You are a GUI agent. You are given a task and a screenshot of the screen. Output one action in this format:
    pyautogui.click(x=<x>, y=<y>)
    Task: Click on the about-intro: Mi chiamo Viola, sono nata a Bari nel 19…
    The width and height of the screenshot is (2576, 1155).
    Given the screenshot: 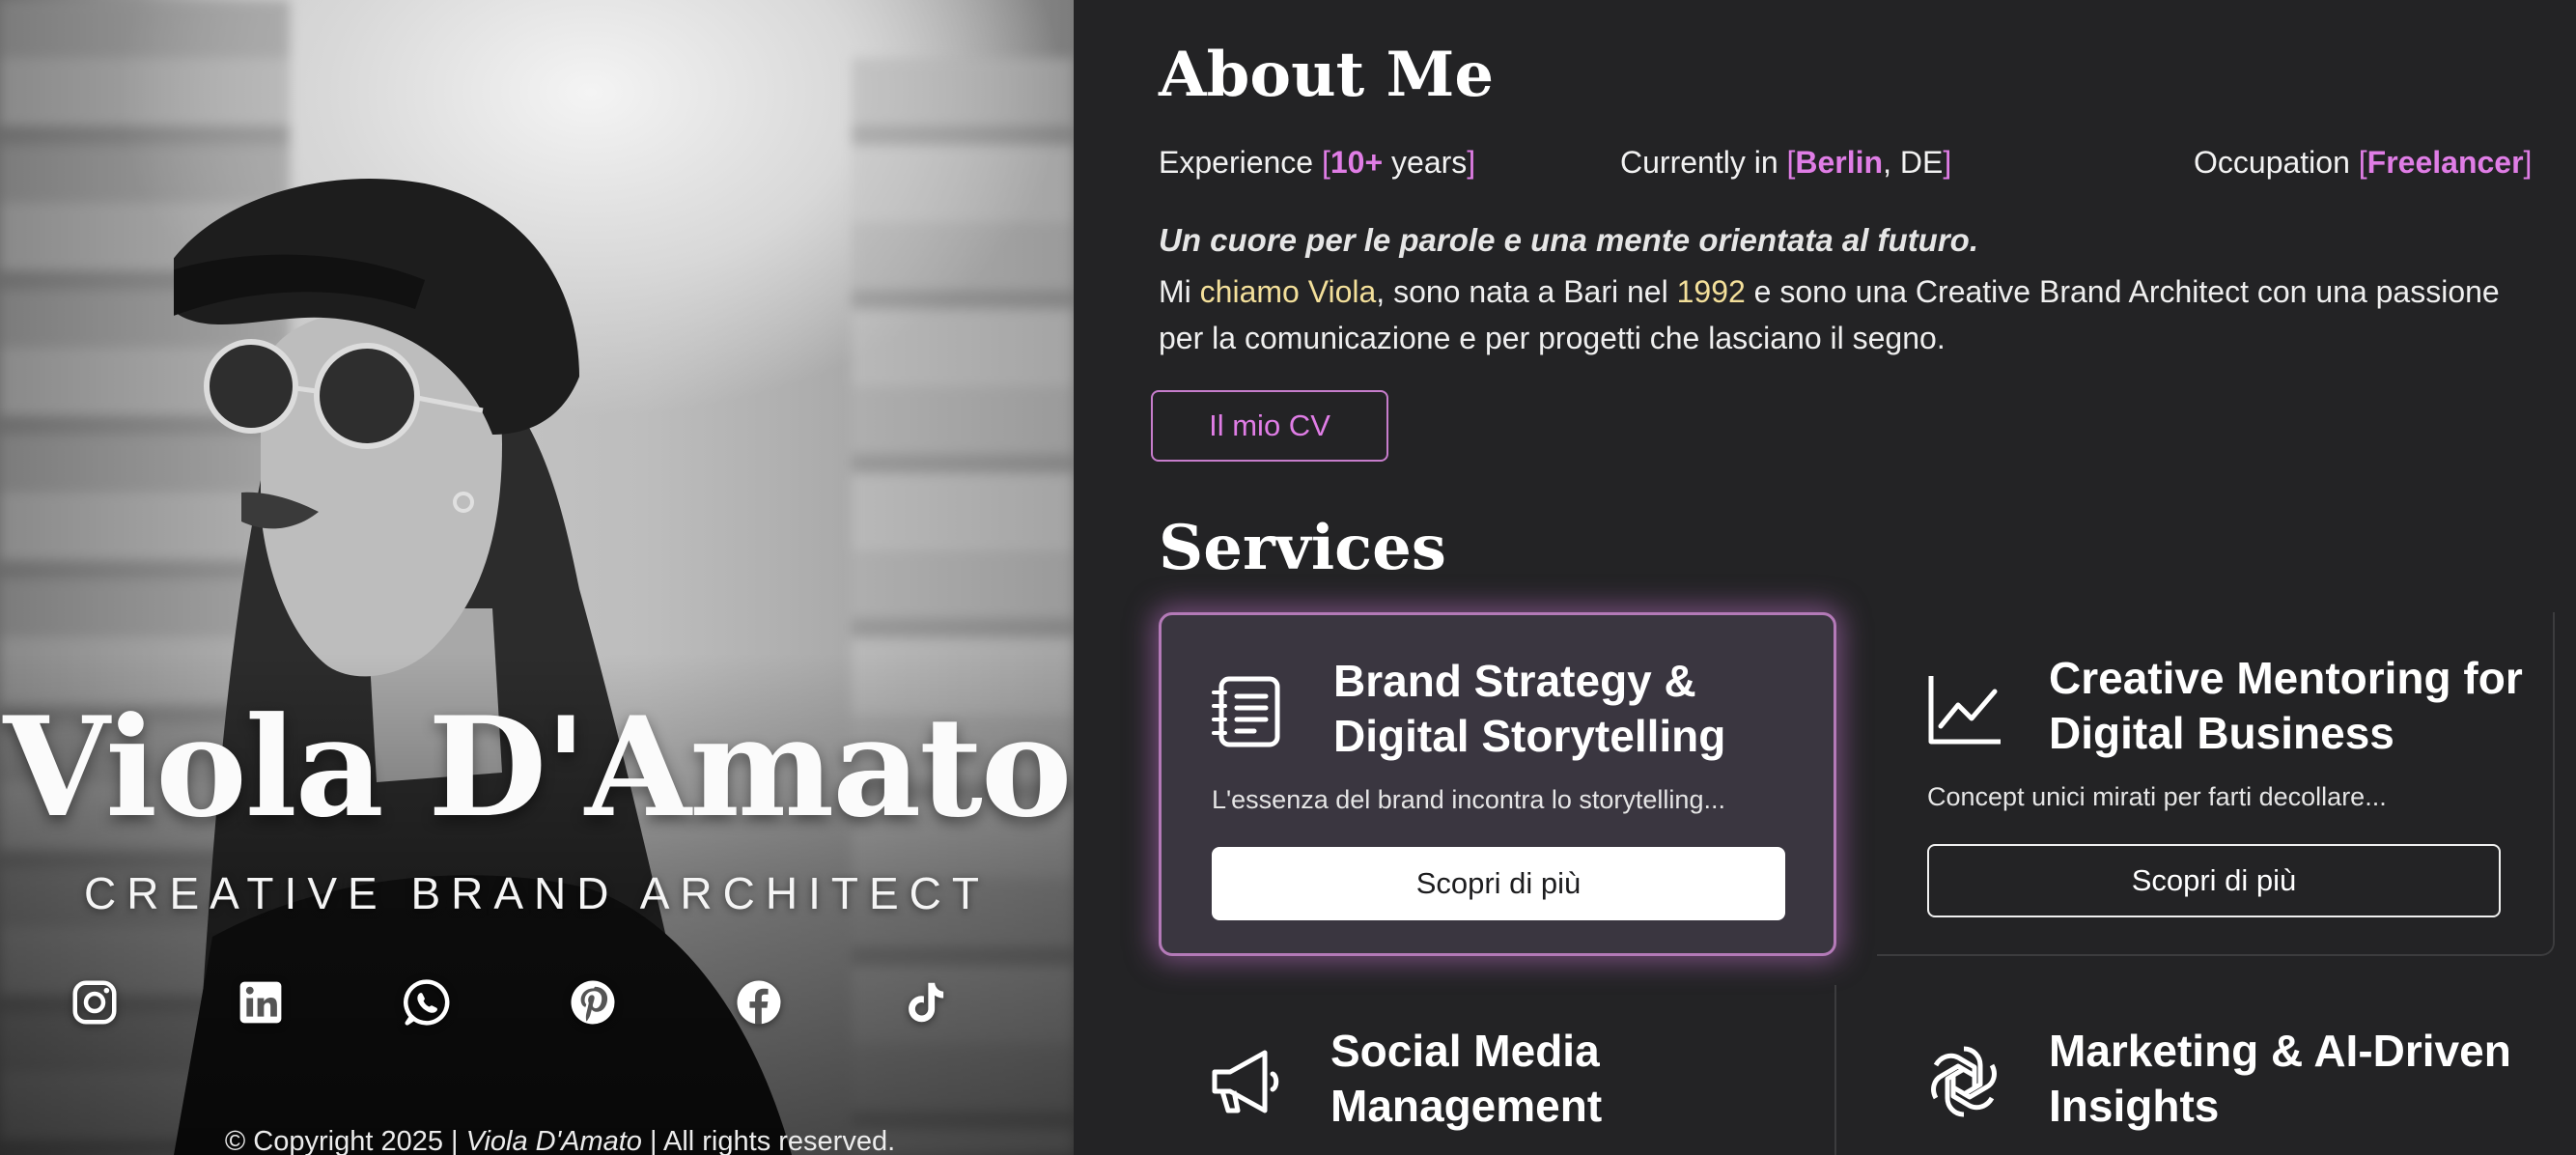 What is the action you would take?
    pyautogui.click(x=1845, y=314)
    